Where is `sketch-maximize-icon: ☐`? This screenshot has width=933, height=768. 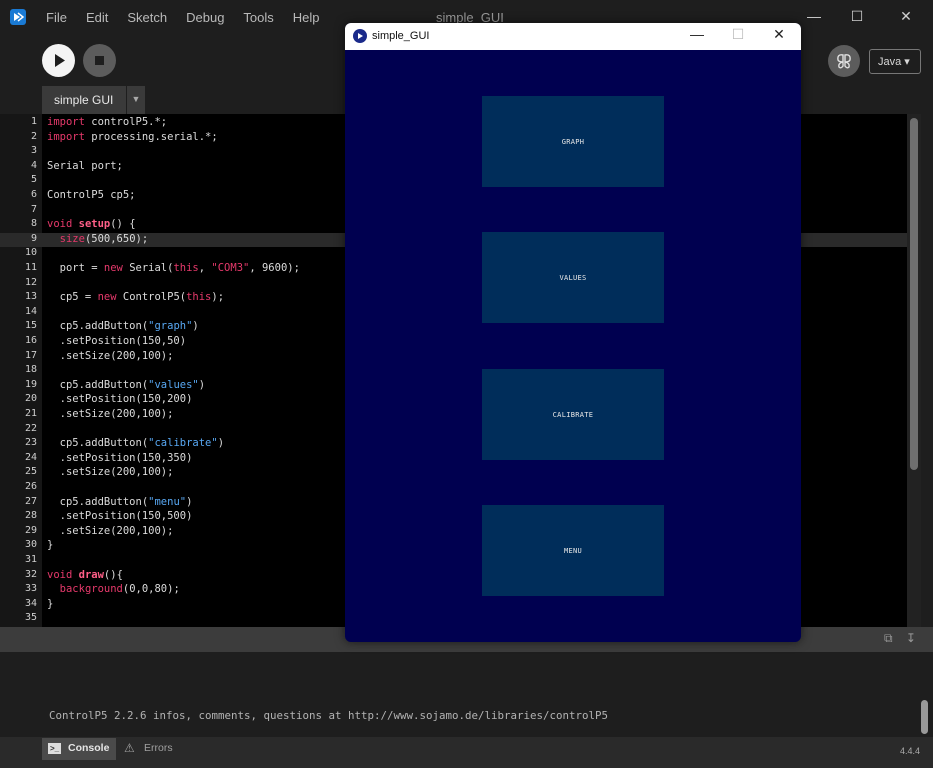 sketch-maximize-icon: ☐ is located at coordinates (738, 34).